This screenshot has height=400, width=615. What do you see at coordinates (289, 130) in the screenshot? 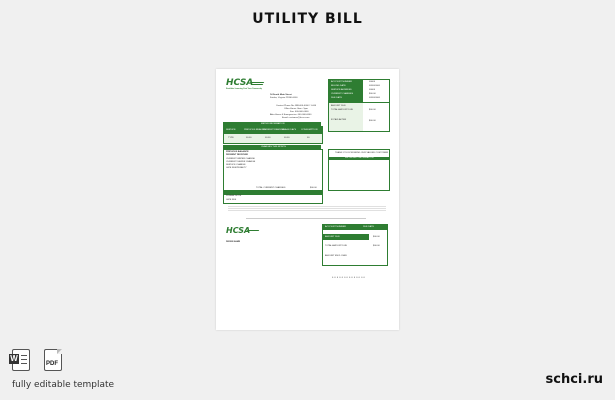
I see `meter-column: USAGE DAYS` at bounding box center [289, 130].